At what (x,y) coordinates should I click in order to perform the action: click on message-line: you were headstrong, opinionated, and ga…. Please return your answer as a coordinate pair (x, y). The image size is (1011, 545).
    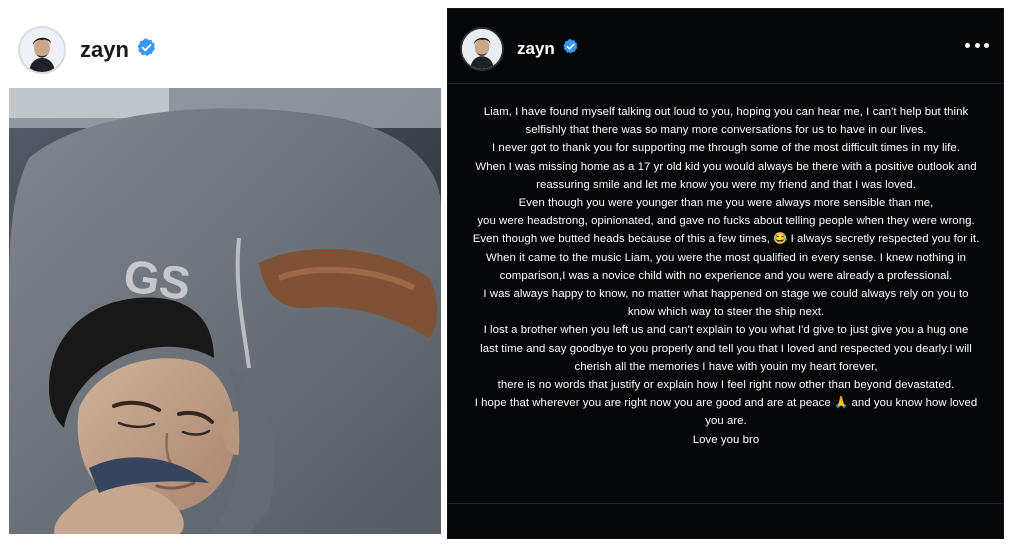
    Looking at the image, I should click on (726, 221).